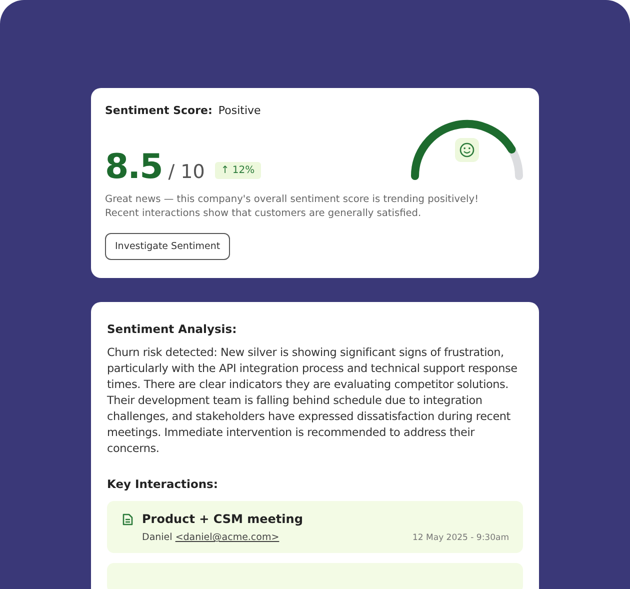 The image size is (630, 589). I want to click on section-title: Key Interactions:, so click(163, 484).